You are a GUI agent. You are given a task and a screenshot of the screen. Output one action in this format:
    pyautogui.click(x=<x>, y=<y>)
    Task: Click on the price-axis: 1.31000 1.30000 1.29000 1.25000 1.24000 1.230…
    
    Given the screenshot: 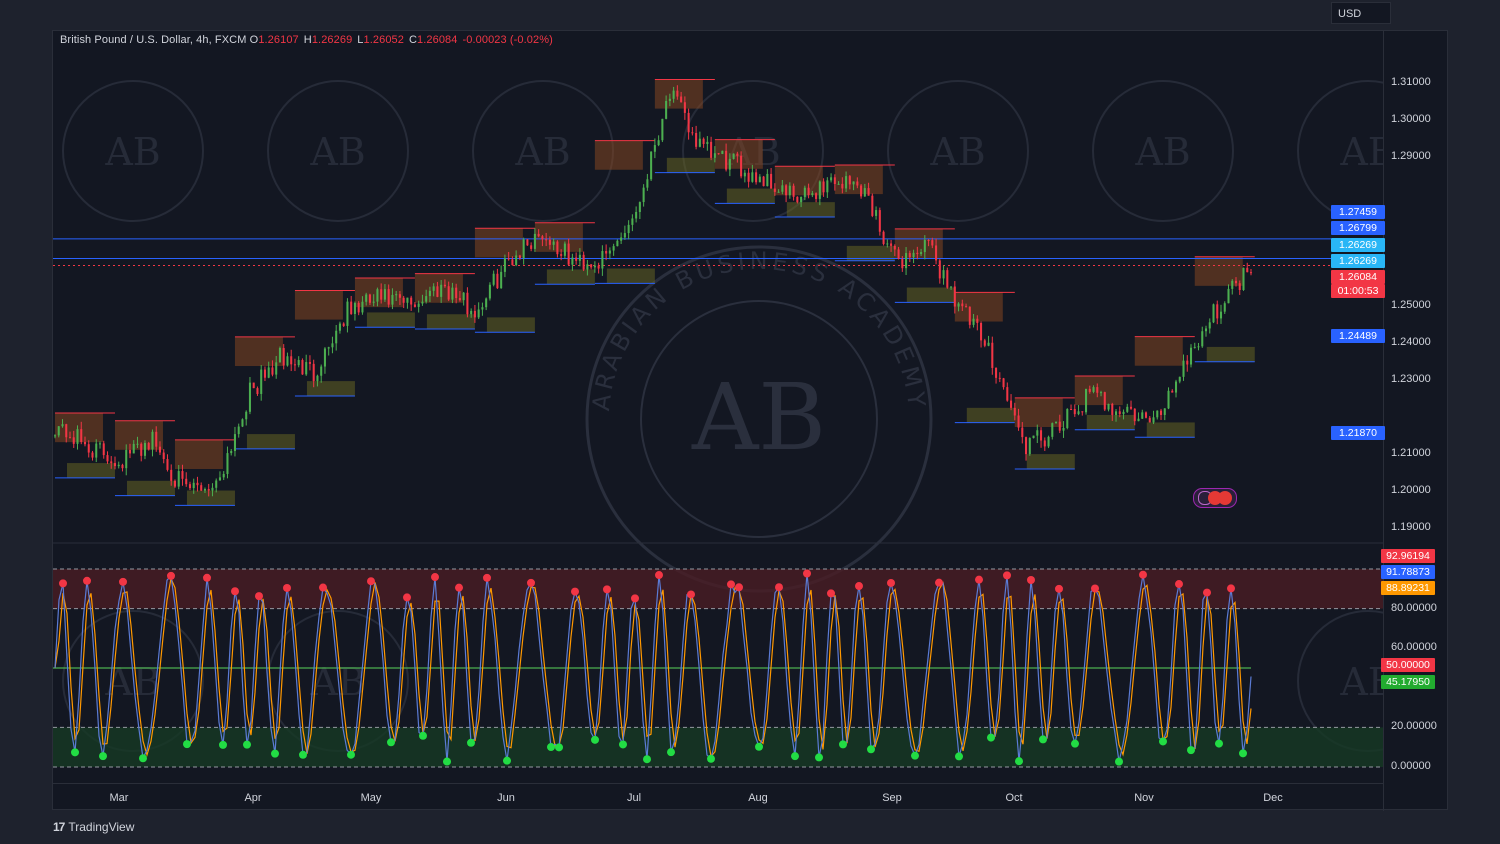 What is the action you would take?
    pyautogui.click(x=1416, y=421)
    